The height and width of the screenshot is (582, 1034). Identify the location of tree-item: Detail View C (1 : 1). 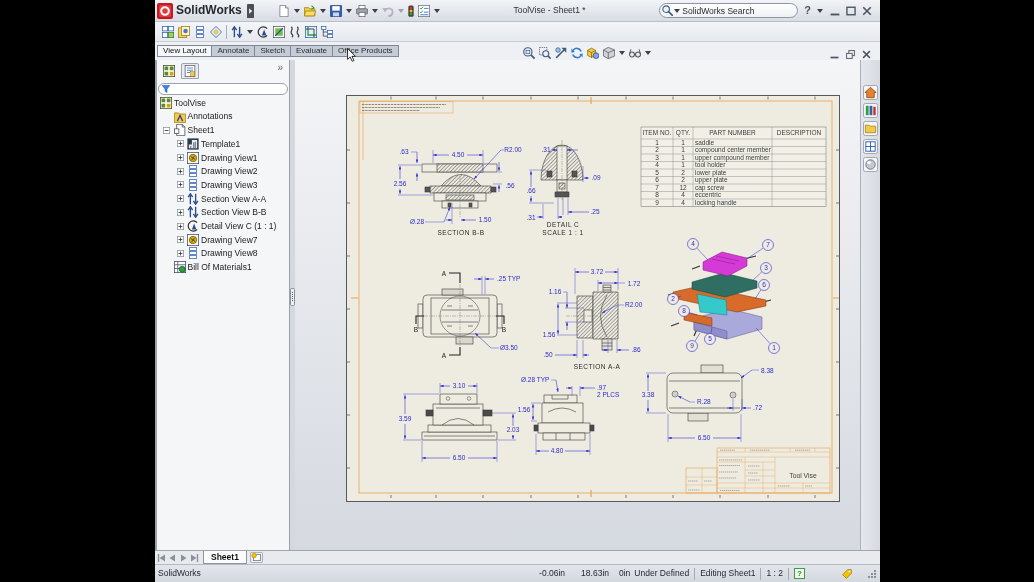
(239, 226).